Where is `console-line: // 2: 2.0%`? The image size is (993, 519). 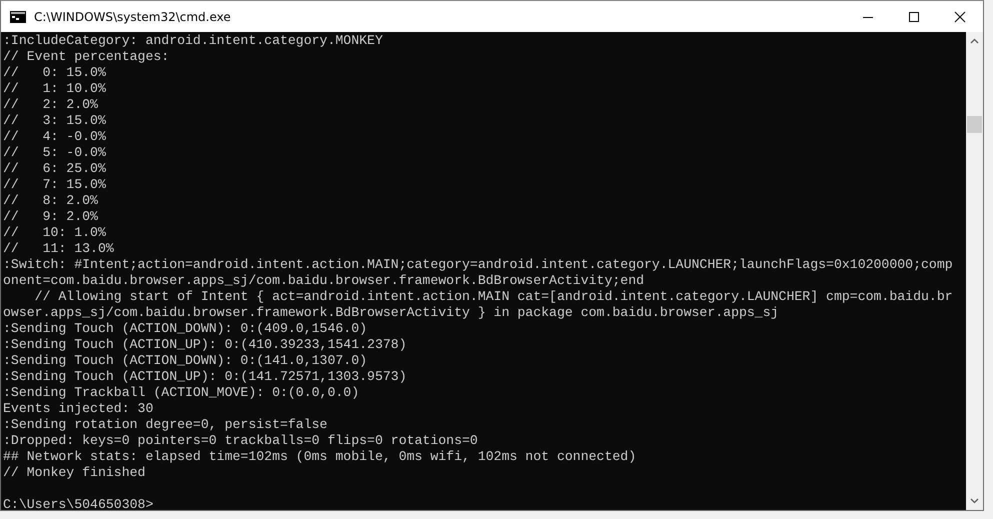 console-line: // 2: 2.0% is located at coordinates (51, 105).